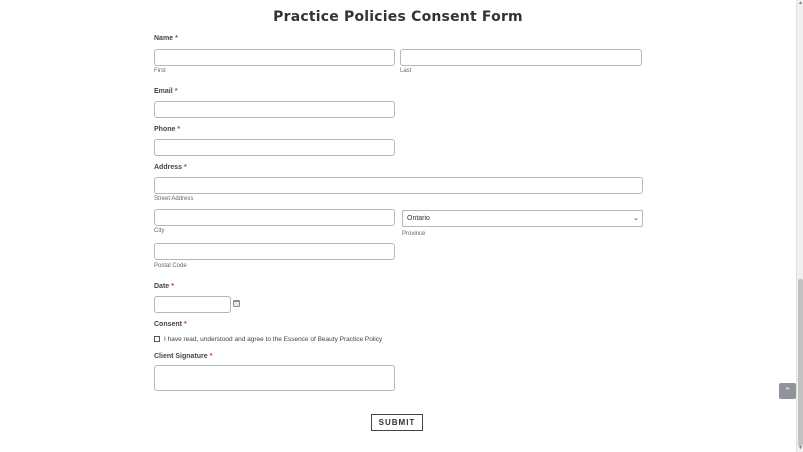 The height and width of the screenshot is (452, 803). I want to click on first-name-input, so click(274, 57).